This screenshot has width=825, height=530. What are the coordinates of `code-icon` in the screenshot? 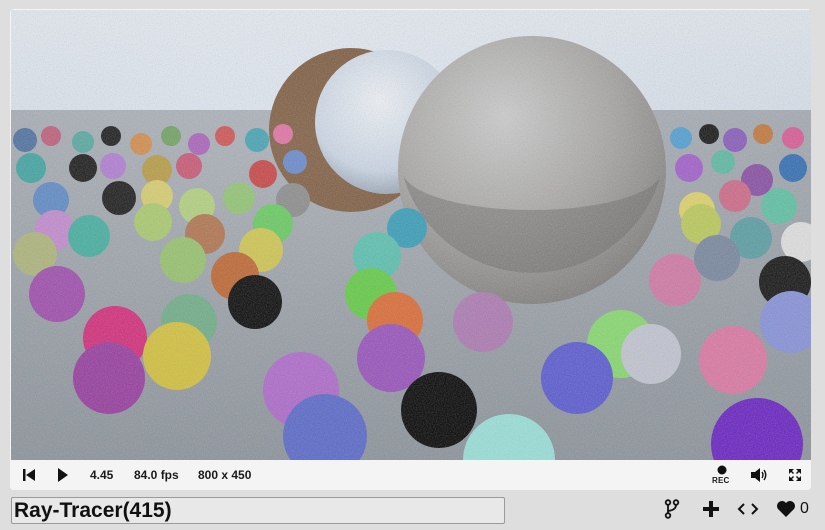 It's located at (748, 509).